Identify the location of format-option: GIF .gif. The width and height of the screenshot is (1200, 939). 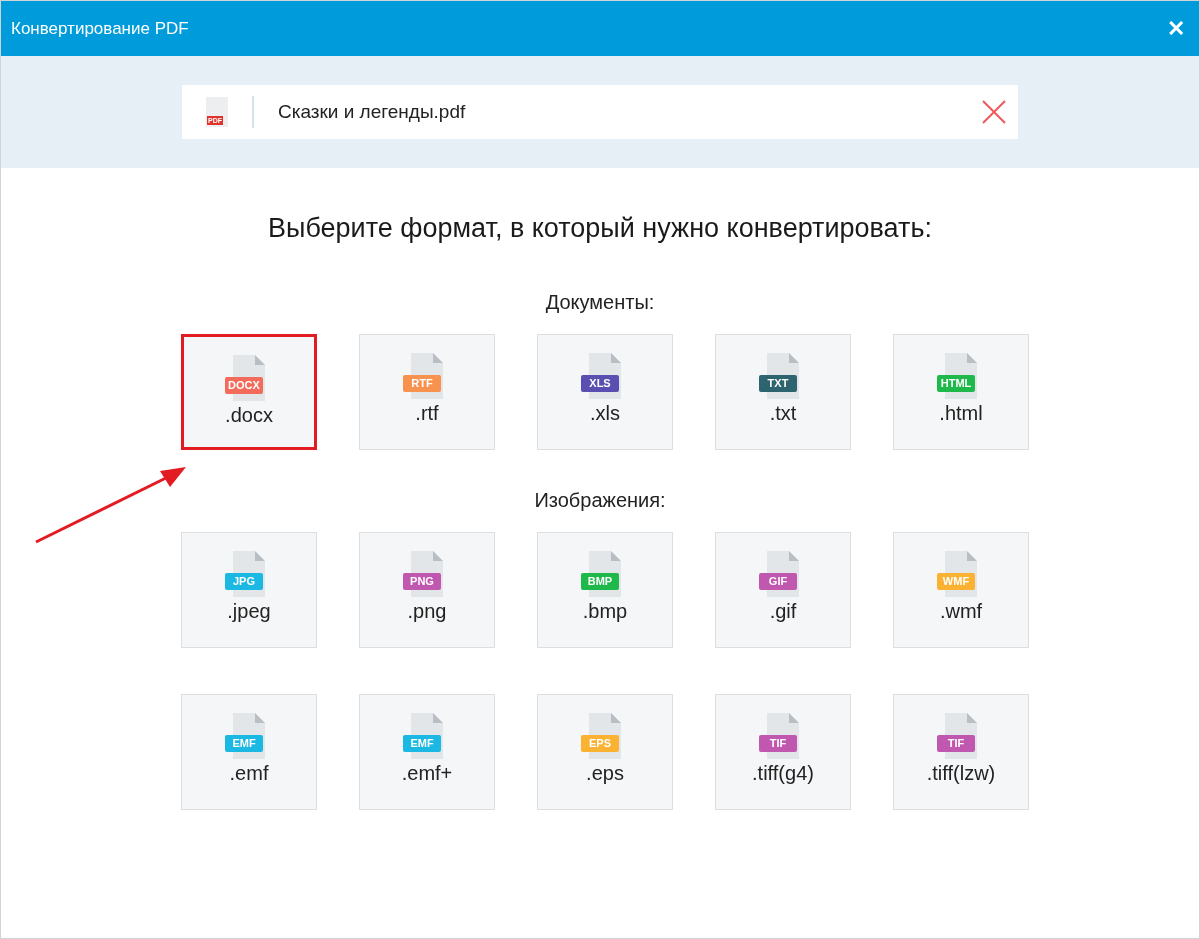
(783, 590).